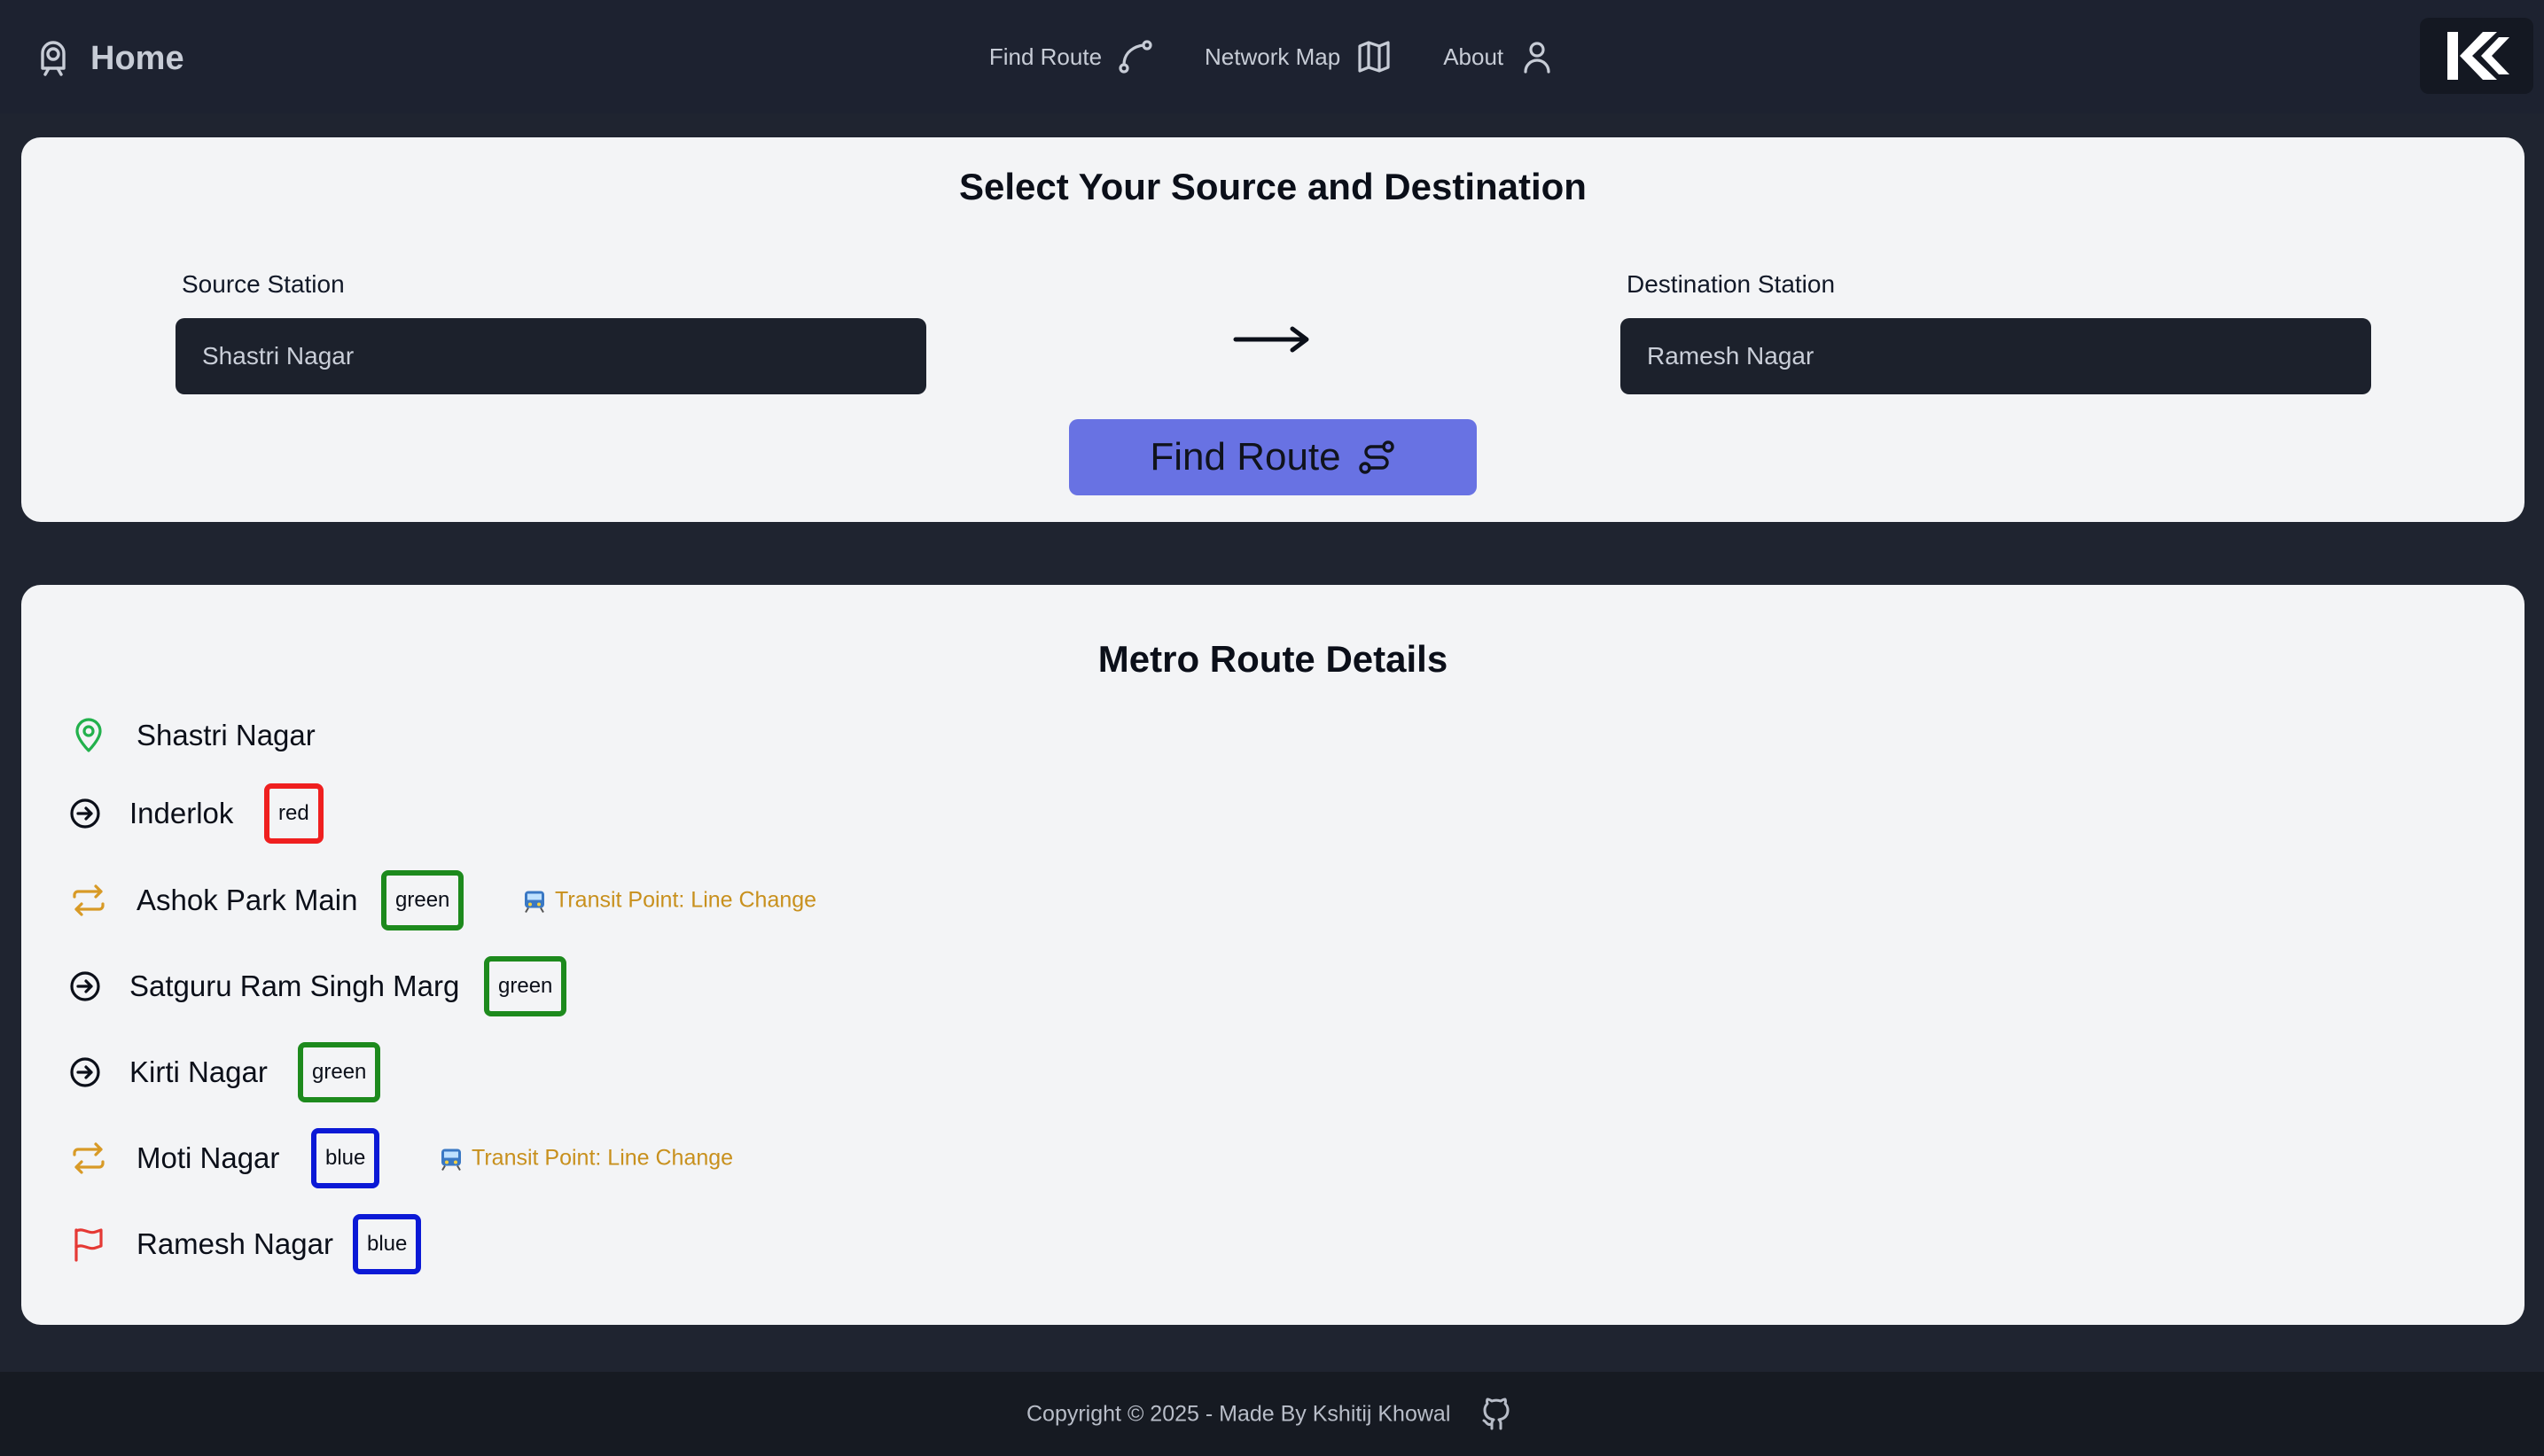 The width and height of the screenshot is (2544, 1456). Describe the element at coordinates (294, 813) in the screenshot. I see `line-badge: red` at that location.